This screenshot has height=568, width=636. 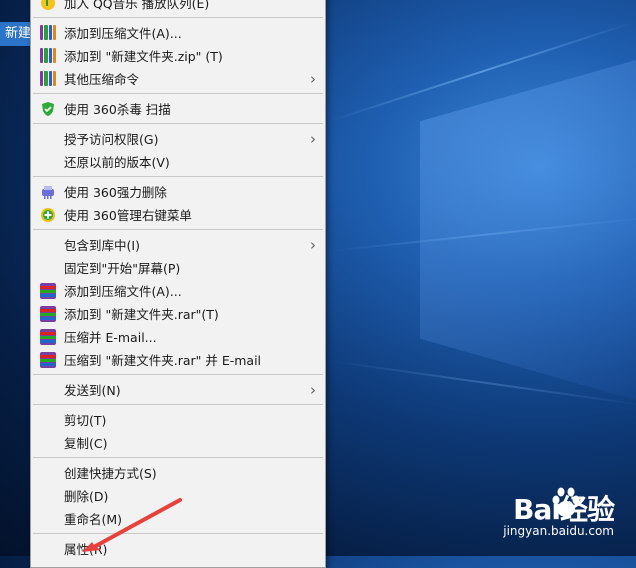 What do you see at coordinates (566, 502) in the screenshot?
I see `baidu-paw-icon` at bounding box center [566, 502].